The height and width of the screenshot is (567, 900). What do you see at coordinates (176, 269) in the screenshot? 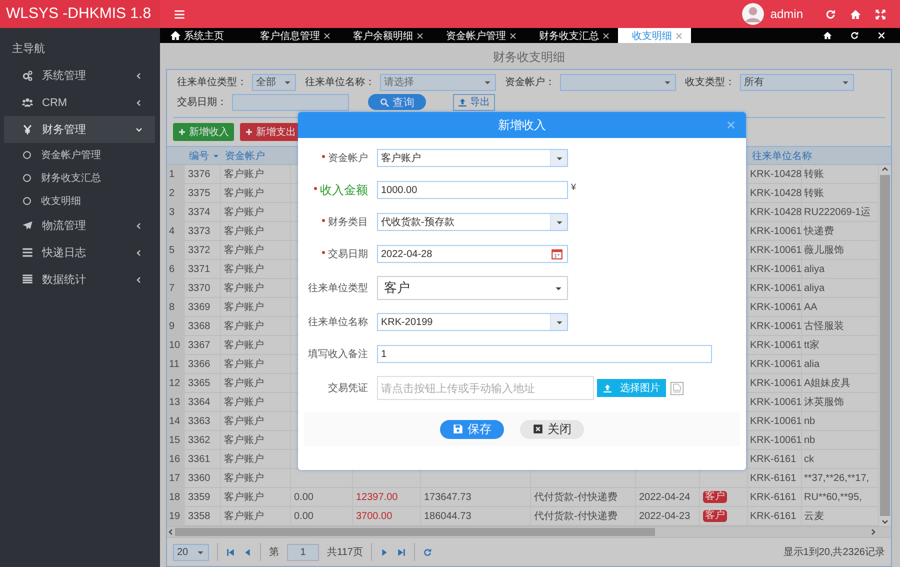
I see `row-number: 6` at bounding box center [176, 269].